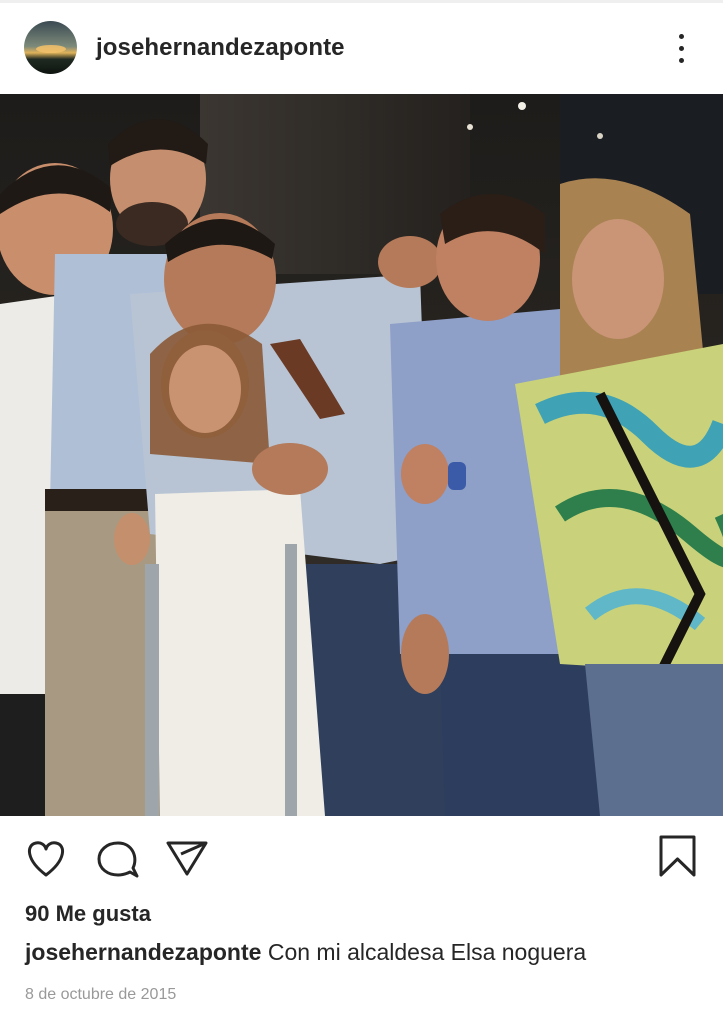 The height and width of the screenshot is (1023, 723). I want to click on comment-icon, so click(118, 861).